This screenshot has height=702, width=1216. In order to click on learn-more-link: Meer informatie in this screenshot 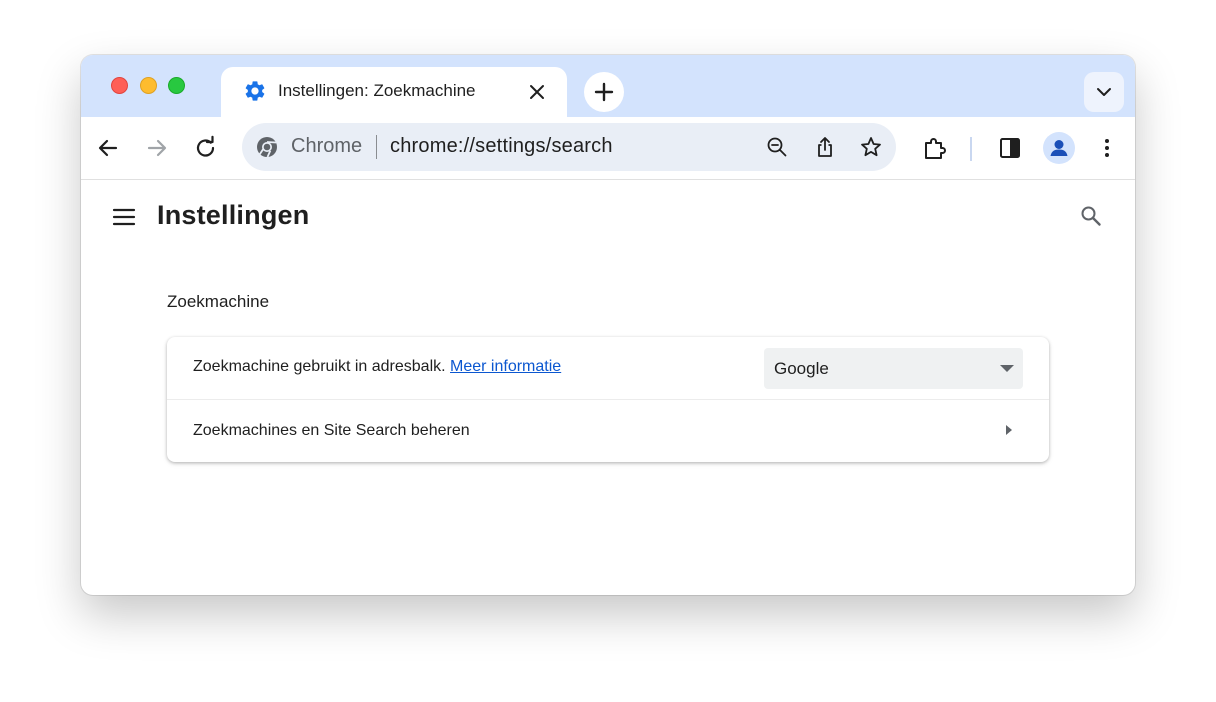, I will do `click(505, 366)`.